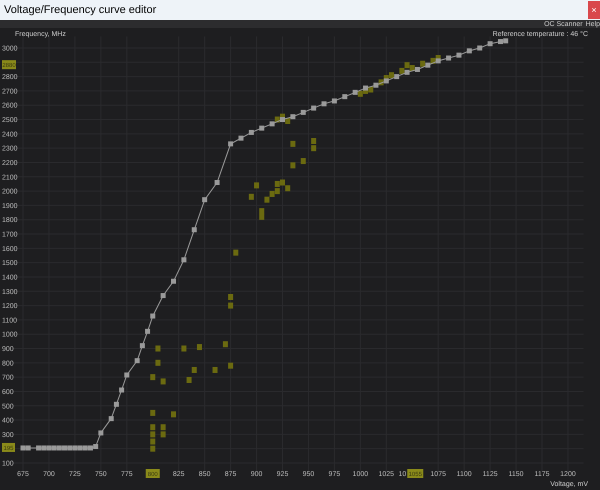  Describe the element at coordinates (594, 10) in the screenshot. I see `close-button: ×` at that location.